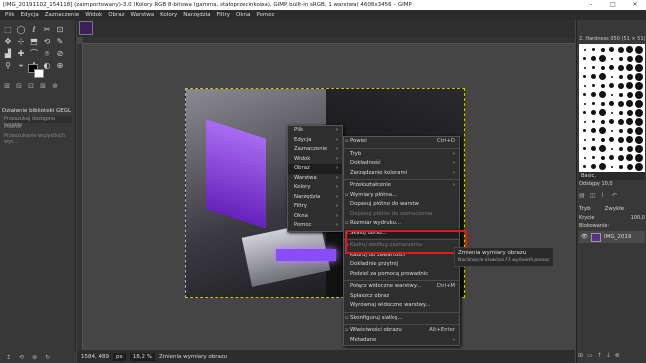  I want to click on opacity-row: Krycie 100,0, so click(612, 218).